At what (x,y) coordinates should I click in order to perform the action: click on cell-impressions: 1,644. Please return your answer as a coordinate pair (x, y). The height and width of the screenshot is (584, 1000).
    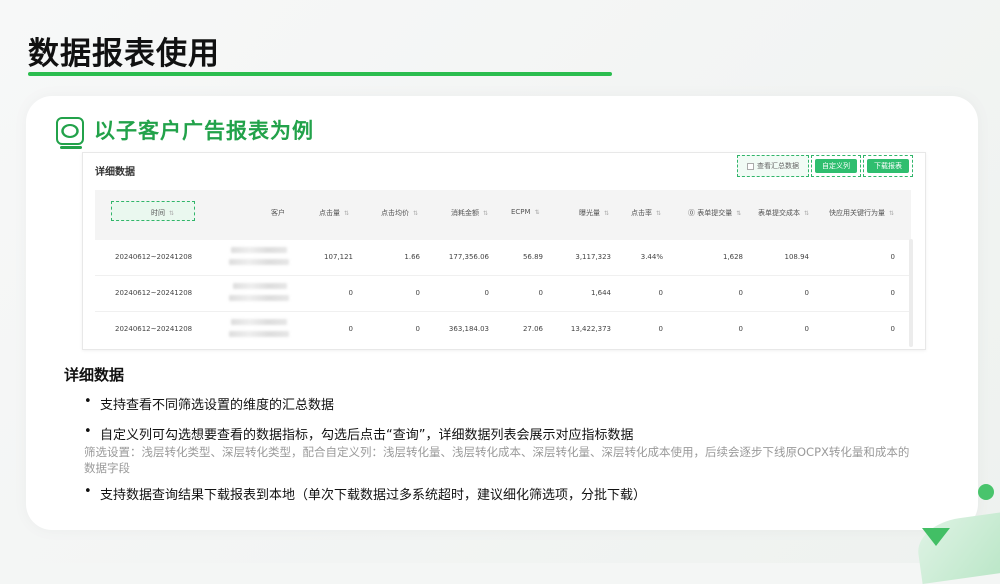
    Looking at the image, I should click on (600, 293).